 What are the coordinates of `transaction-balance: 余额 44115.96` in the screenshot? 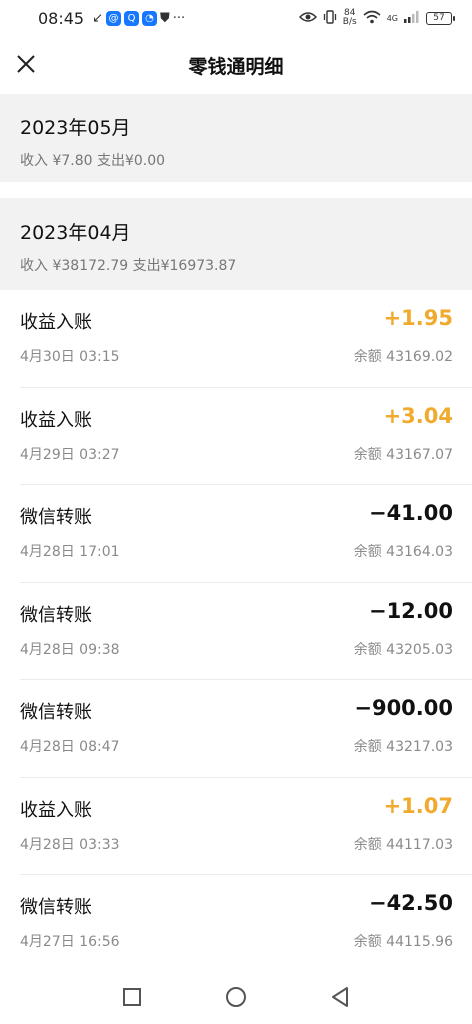 It's located at (403, 942).